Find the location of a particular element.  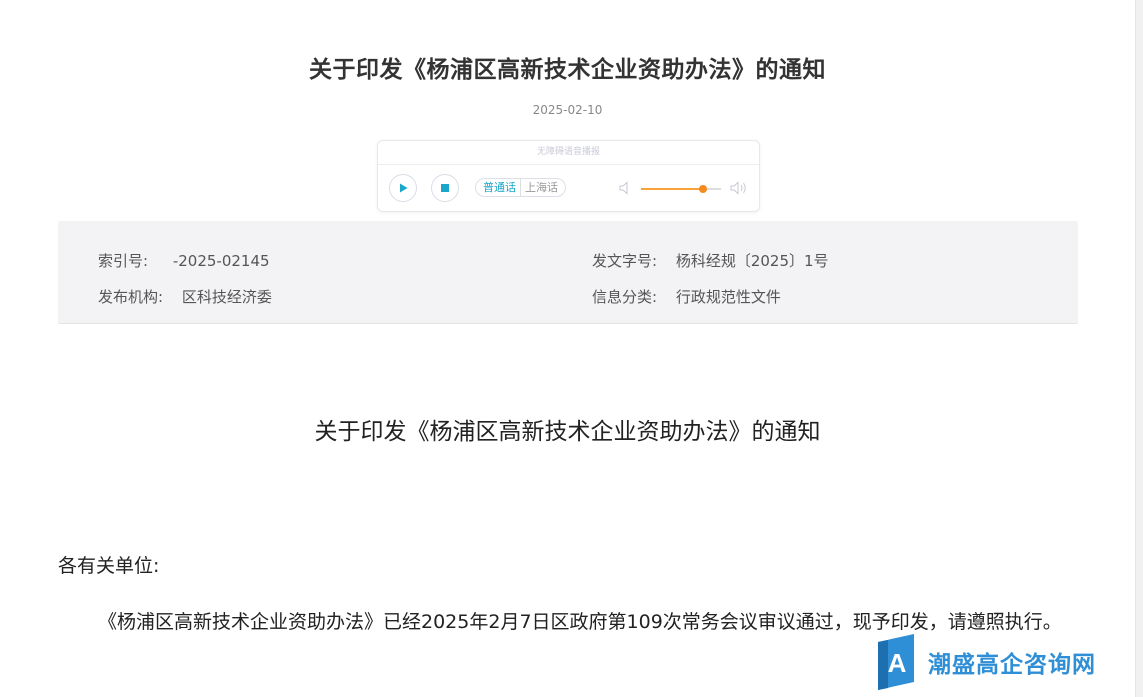

meta-doc-no: 发文字号: 杨科经规〔2025〕1号 is located at coordinates (710, 260).